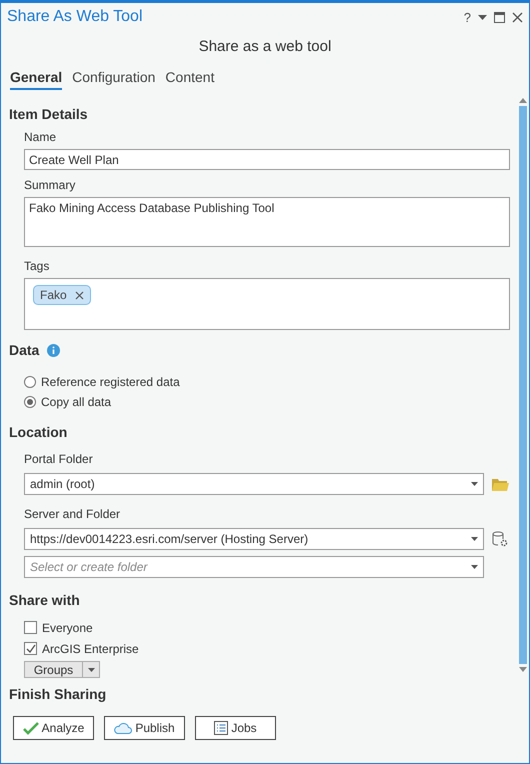 The image size is (530, 764). I want to click on option-label: Everyone, so click(67, 627).